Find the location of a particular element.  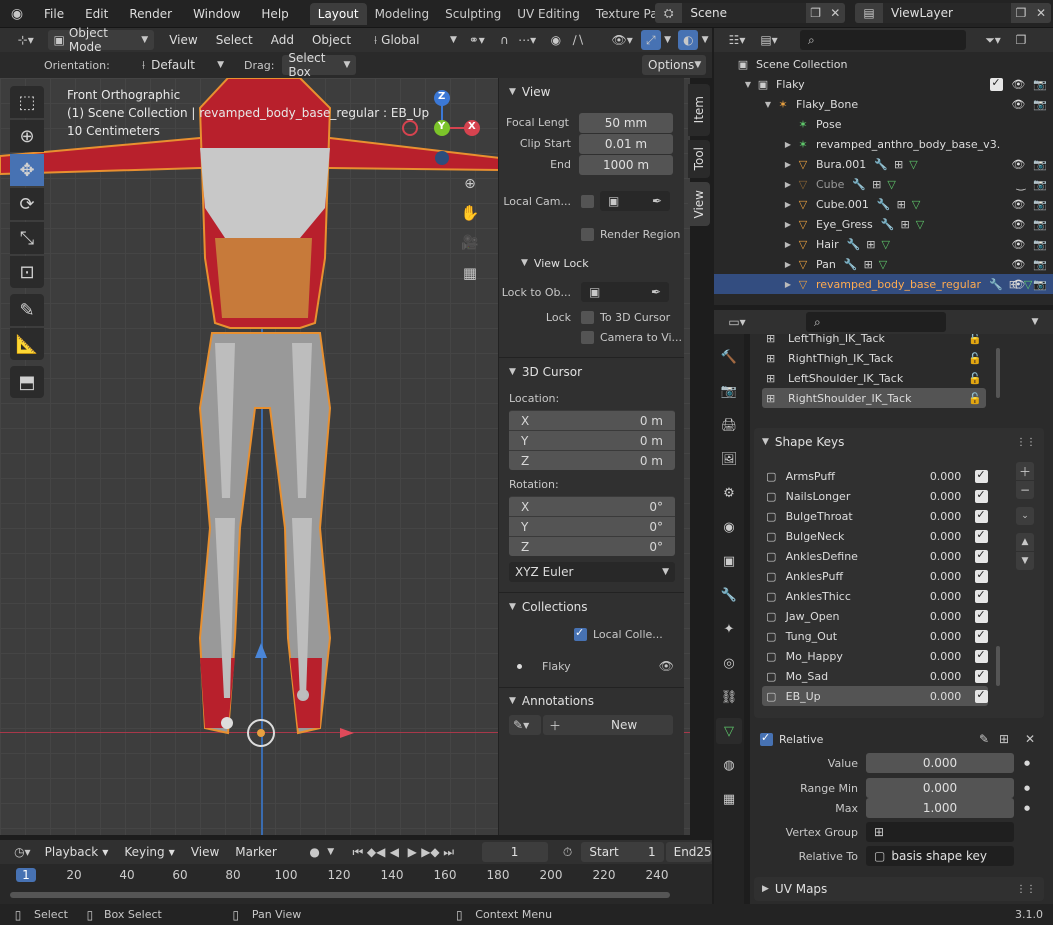

local-camera-field: ▣ ✒ is located at coordinates (635, 201).